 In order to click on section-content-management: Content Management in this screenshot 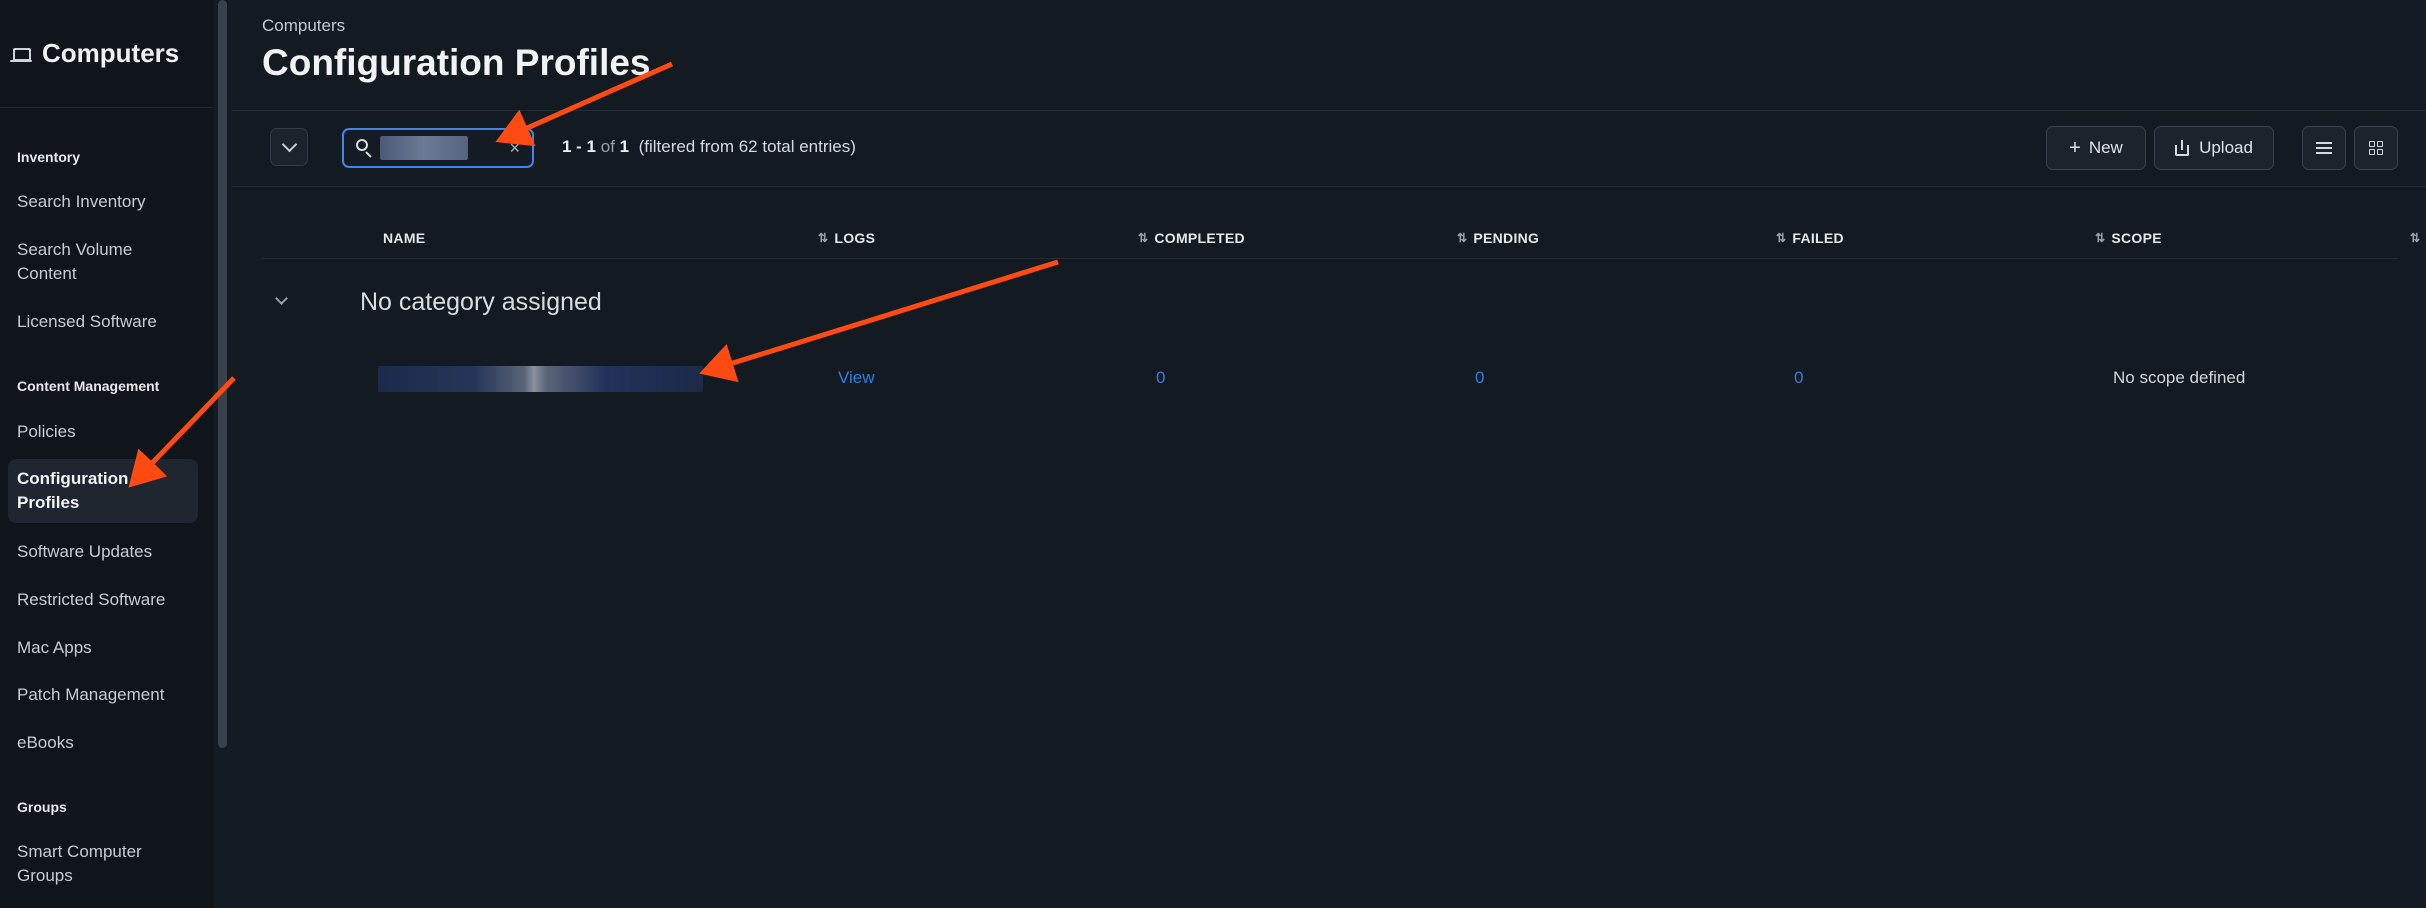, I will do `click(88, 386)`.